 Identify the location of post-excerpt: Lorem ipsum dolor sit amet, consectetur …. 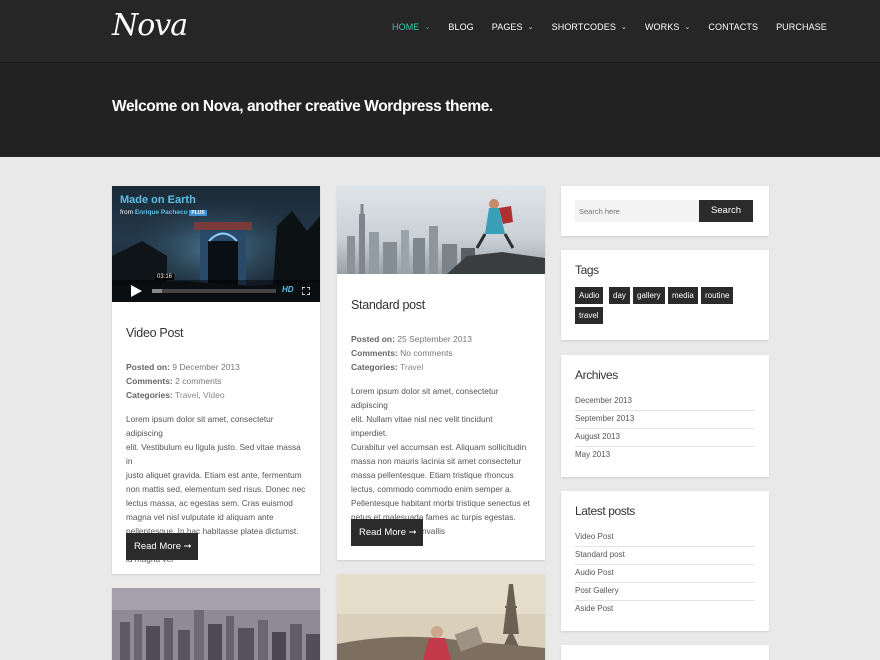
(441, 461).